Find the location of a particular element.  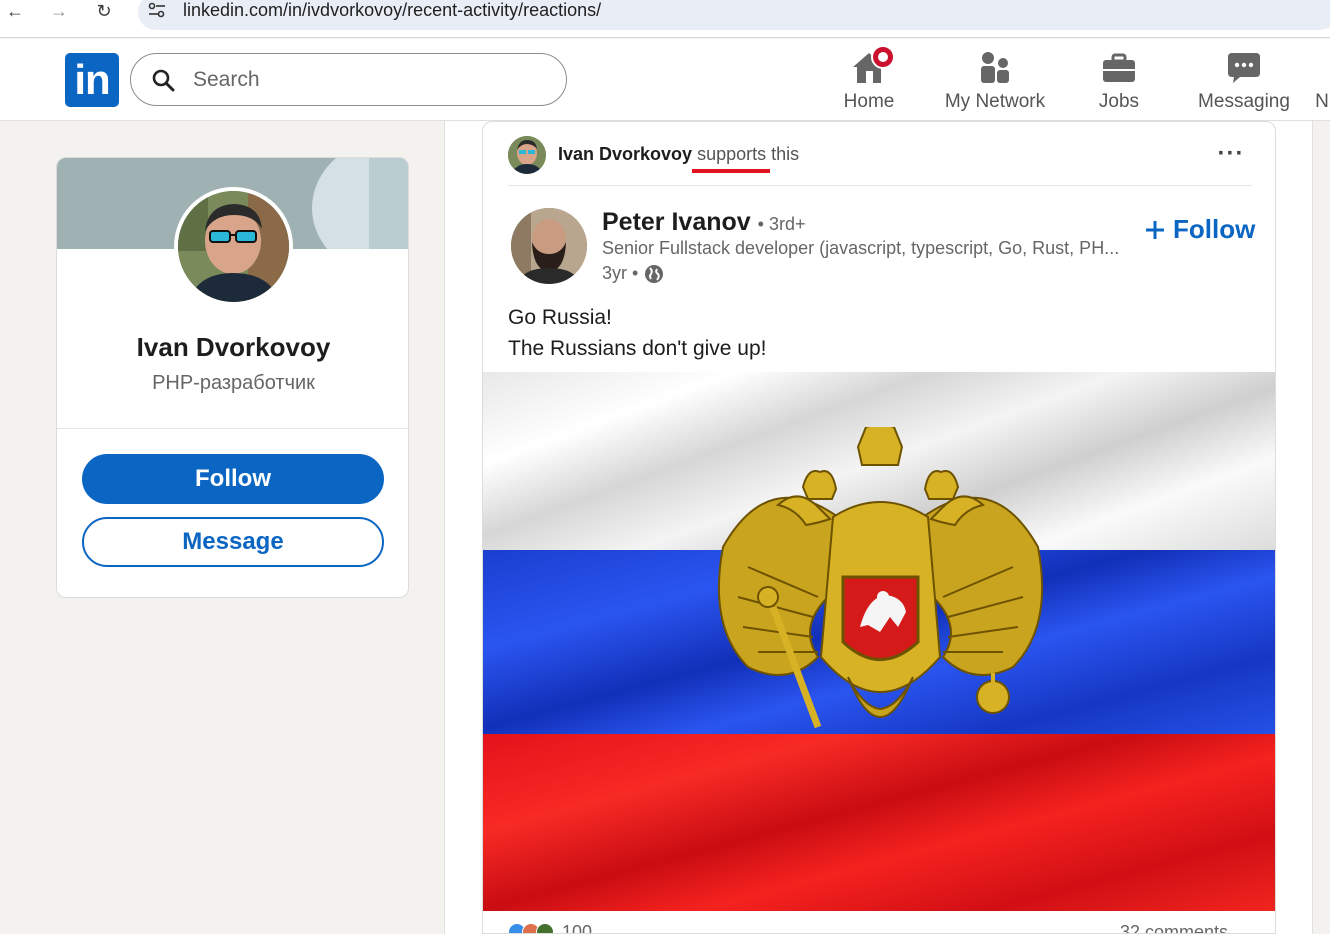

highlight-underline is located at coordinates (731, 171).